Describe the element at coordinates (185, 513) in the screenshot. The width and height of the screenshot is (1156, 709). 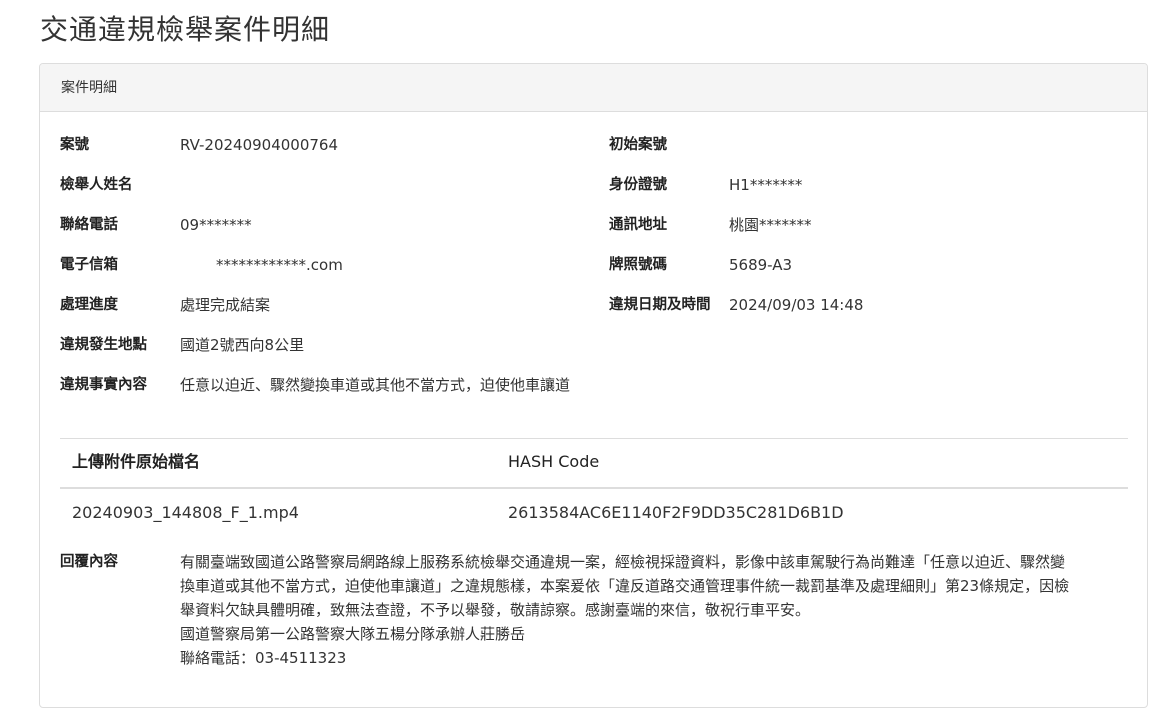
I see `attachment-filename: 20240903_144808_F_1.mp4` at that location.